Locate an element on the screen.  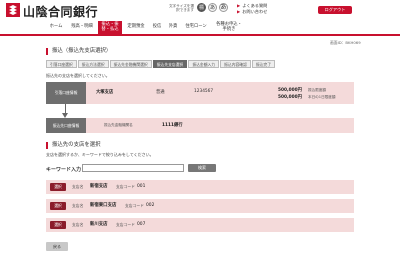
branch-code: 007 is located at coordinates (141, 224).